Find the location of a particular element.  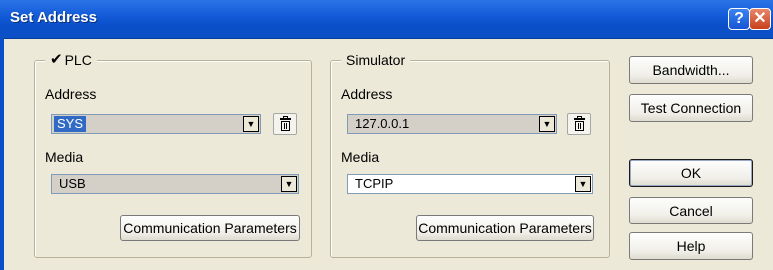

plc-media-label: Media is located at coordinates (64, 157).